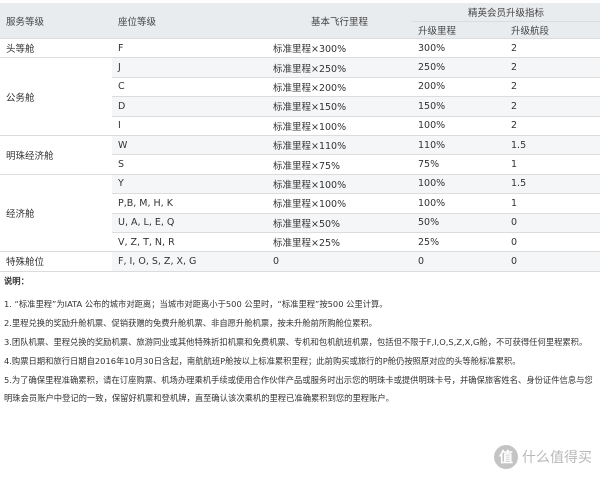 The width and height of the screenshot is (600, 478). What do you see at coordinates (458, 67) in the screenshot?
I see `upgrade-miles-cell: 250%` at bounding box center [458, 67].